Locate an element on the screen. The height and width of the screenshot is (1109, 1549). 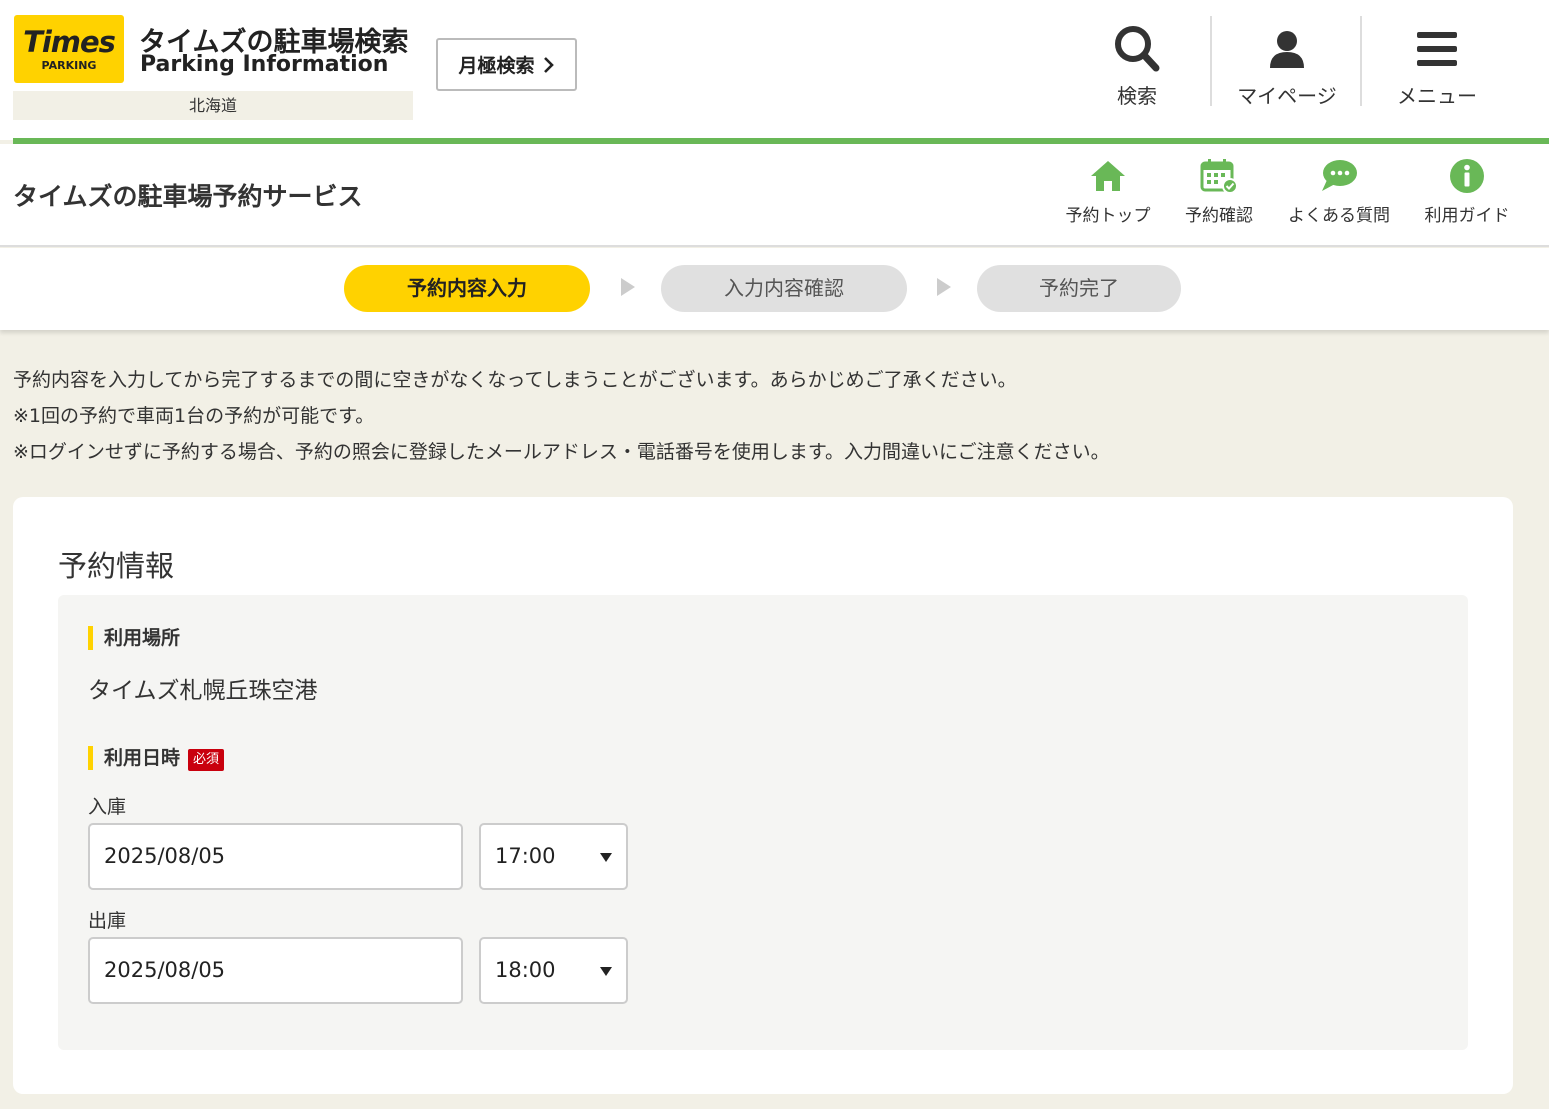
header-nav-search-label: 検索 is located at coordinates (1137, 96).